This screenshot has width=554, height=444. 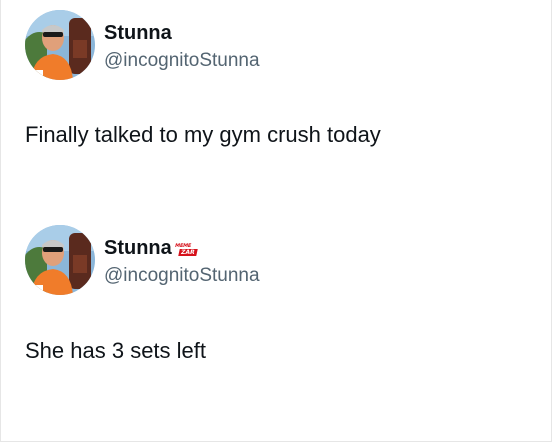 What do you see at coordinates (115, 350) in the screenshot?
I see `tweet-text: She has 3 sets left` at bounding box center [115, 350].